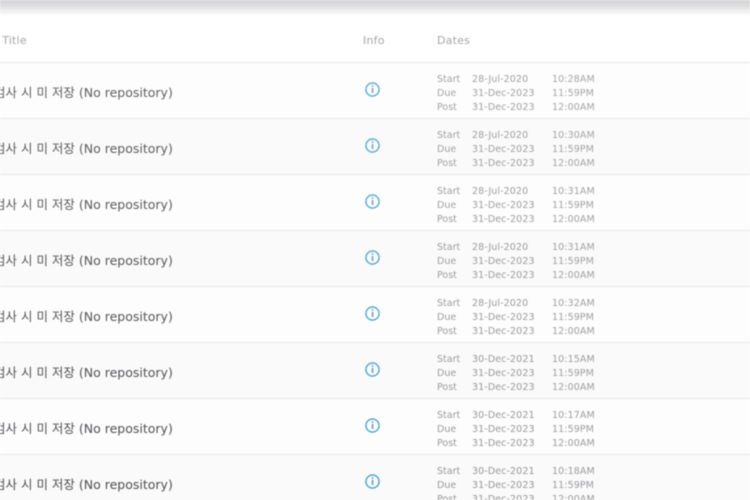 Image resolution: width=750 pixels, height=500 pixels. What do you see at coordinates (573, 303) in the screenshot?
I see `time-value-start: 10:32AM` at bounding box center [573, 303].